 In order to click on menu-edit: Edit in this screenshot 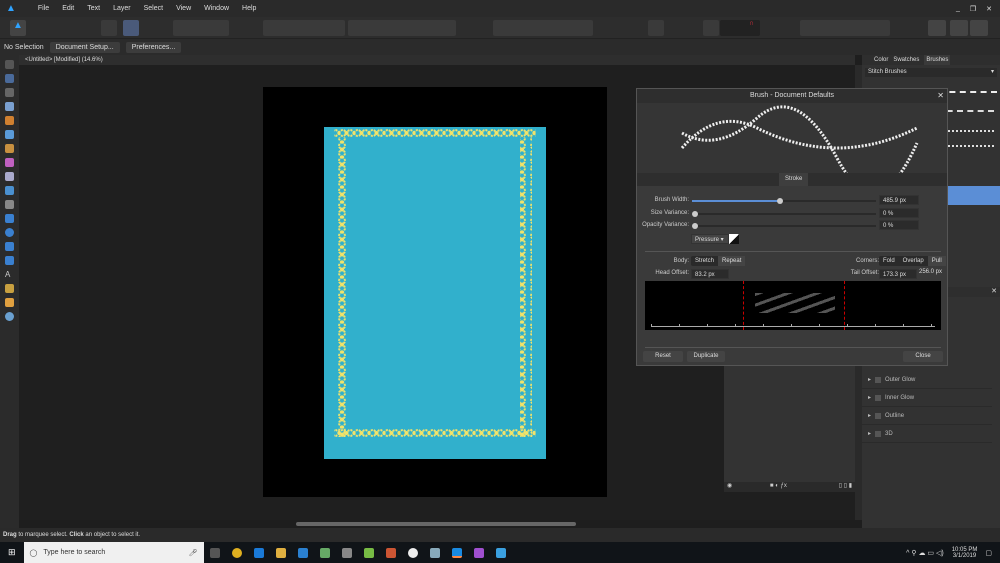, I will do `click(68, 8)`.